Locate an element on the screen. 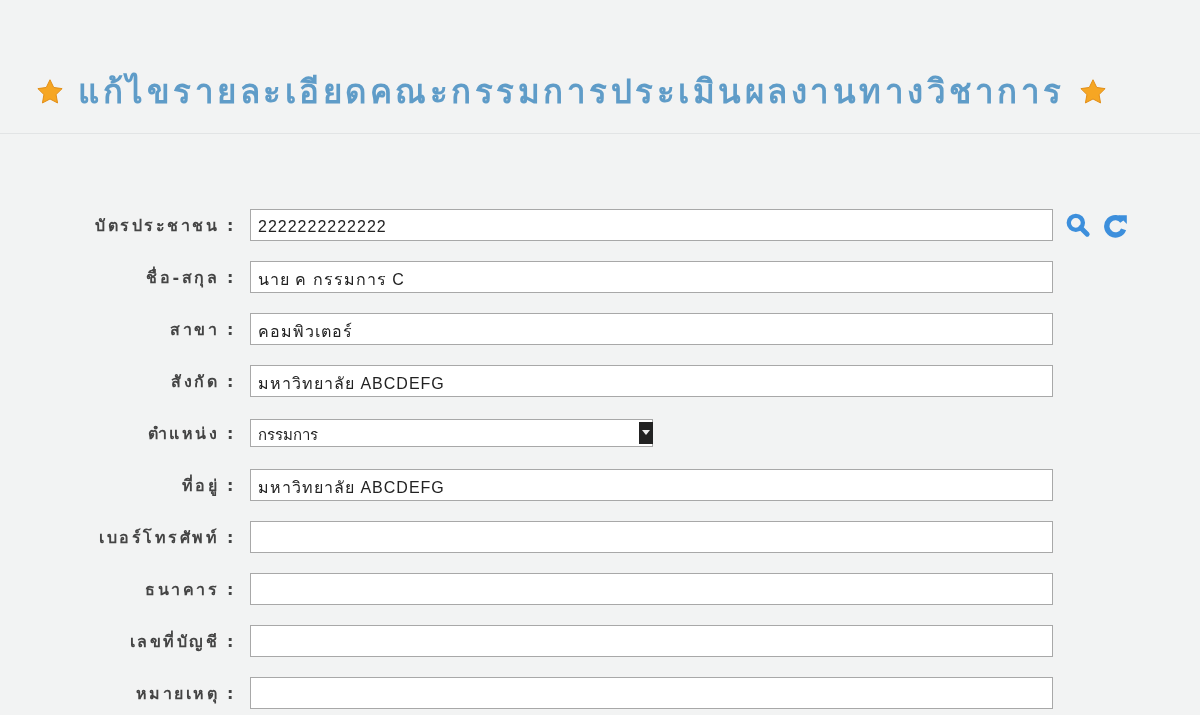  caret-icon is located at coordinates (646, 433).